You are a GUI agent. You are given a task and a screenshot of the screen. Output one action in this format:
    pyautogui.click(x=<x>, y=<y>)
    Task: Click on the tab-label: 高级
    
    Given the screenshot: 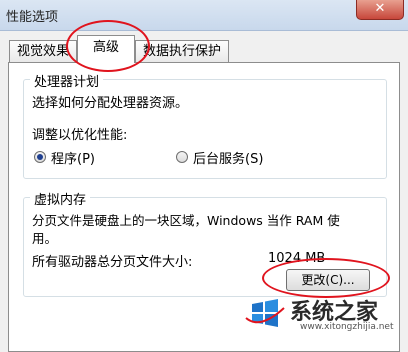 What is the action you would take?
    pyautogui.click(x=105, y=47)
    